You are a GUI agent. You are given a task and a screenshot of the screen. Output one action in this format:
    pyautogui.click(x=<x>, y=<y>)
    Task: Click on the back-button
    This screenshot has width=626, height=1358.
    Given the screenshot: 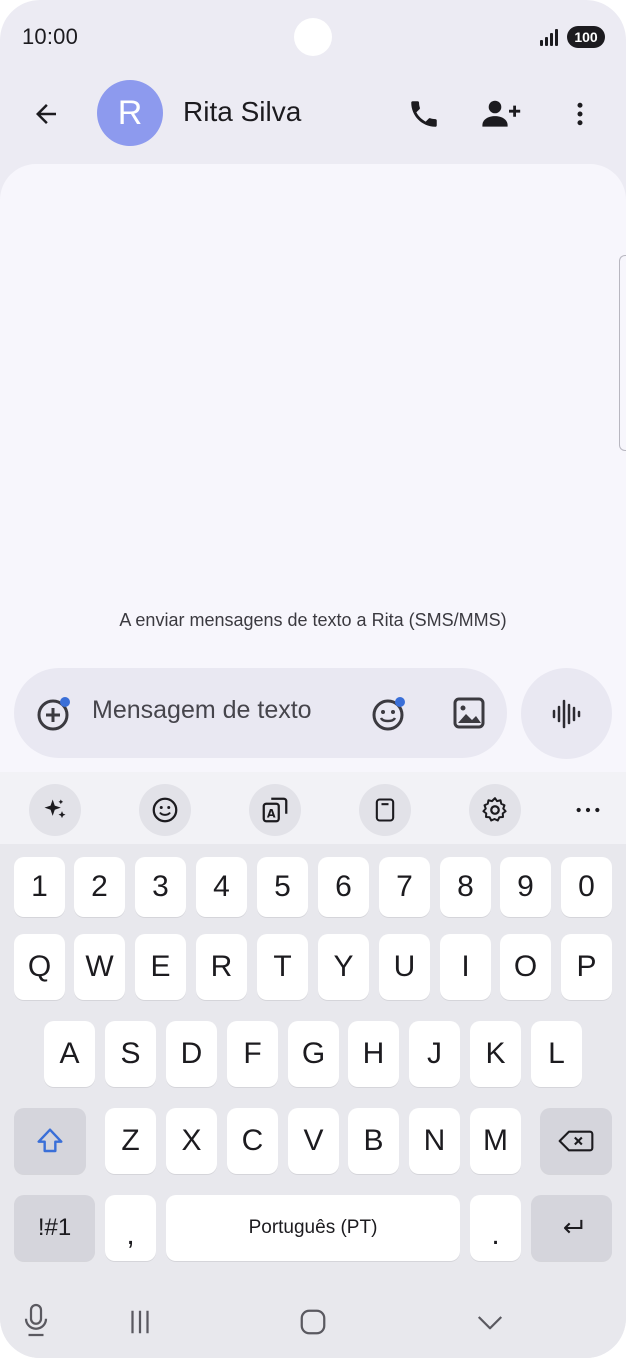 What is the action you would take?
    pyautogui.click(x=46, y=114)
    